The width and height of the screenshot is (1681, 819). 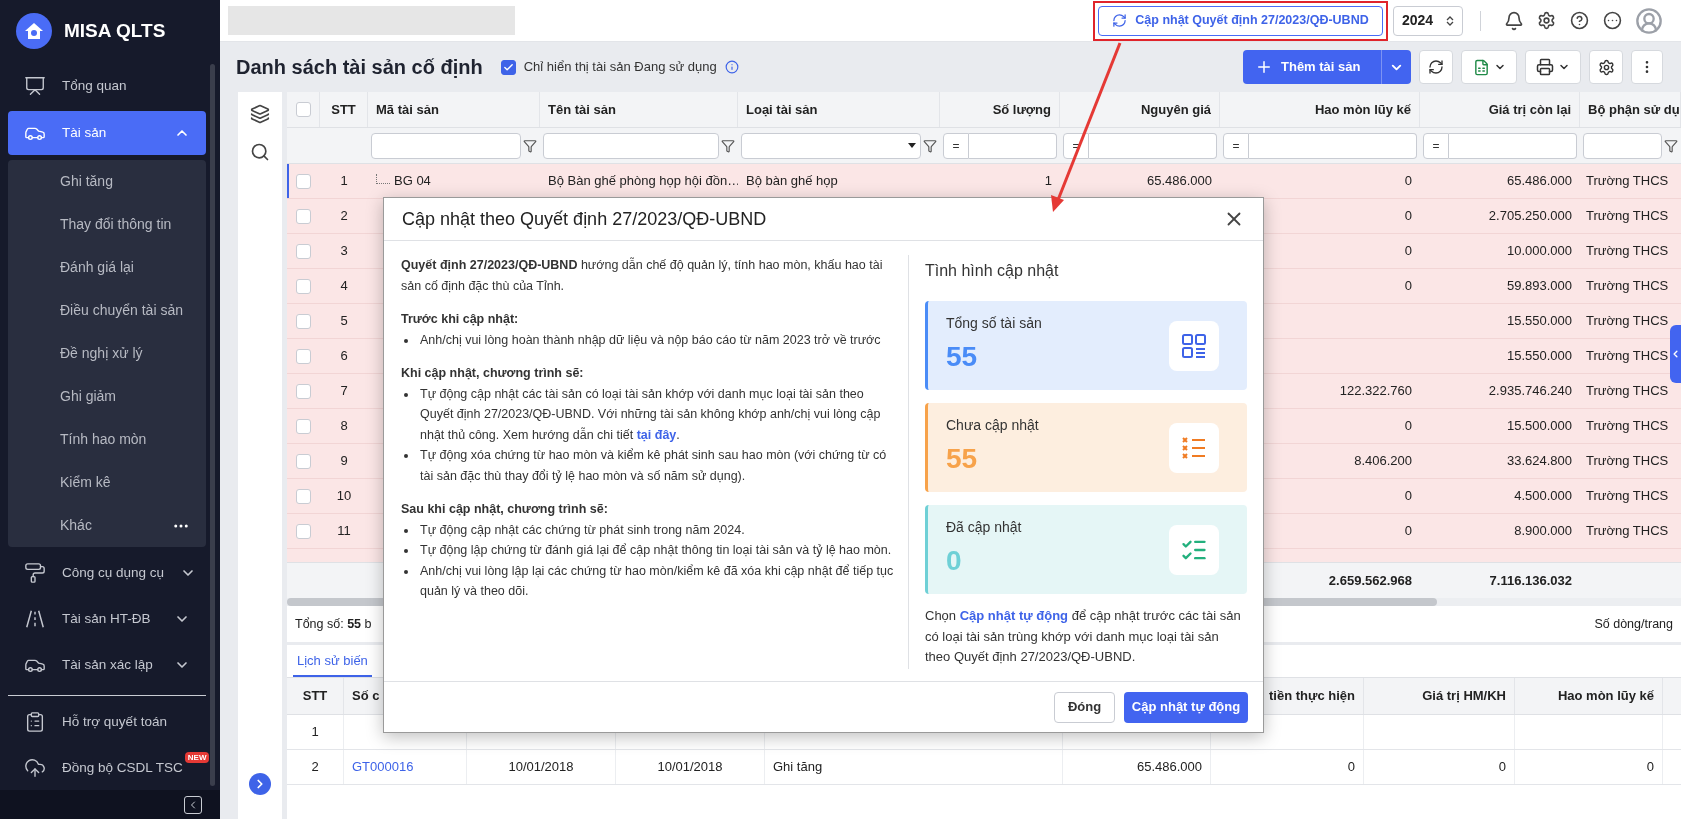 I want to click on refresh-button, so click(x=1436, y=67).